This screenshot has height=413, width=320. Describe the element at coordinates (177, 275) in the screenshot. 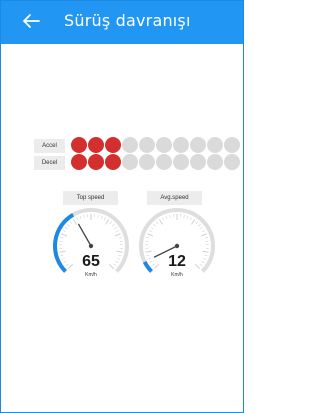

I see `avg-speed-unit: Km/h` at that location.